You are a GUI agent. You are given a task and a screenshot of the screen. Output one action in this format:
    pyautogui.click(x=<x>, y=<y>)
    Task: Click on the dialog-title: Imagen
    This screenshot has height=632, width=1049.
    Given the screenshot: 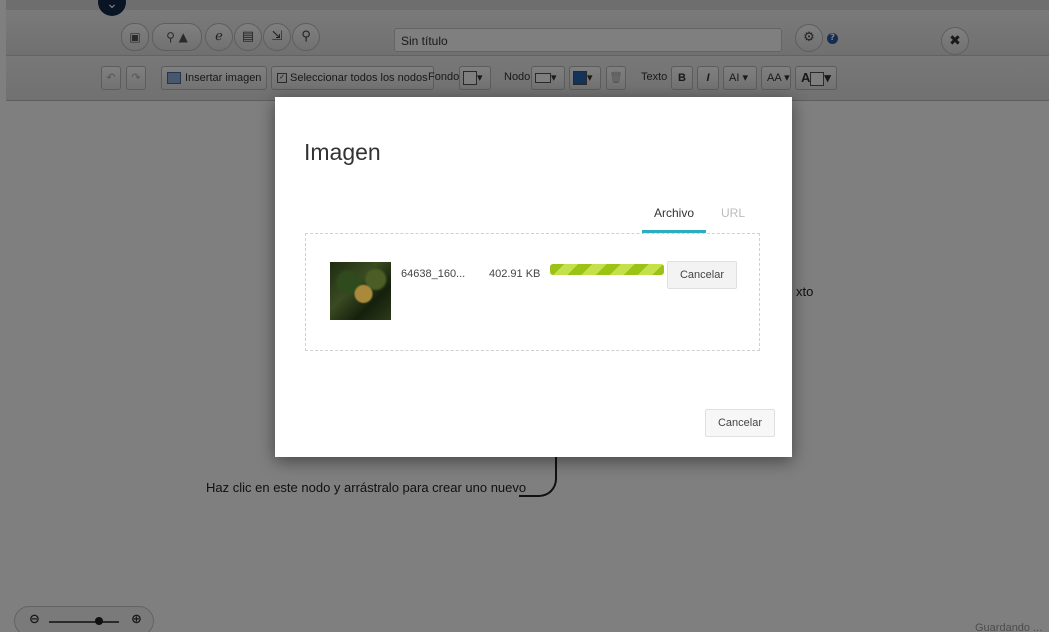 What is the action you would take?
    pyautogui.click(x=342, y=152)
    